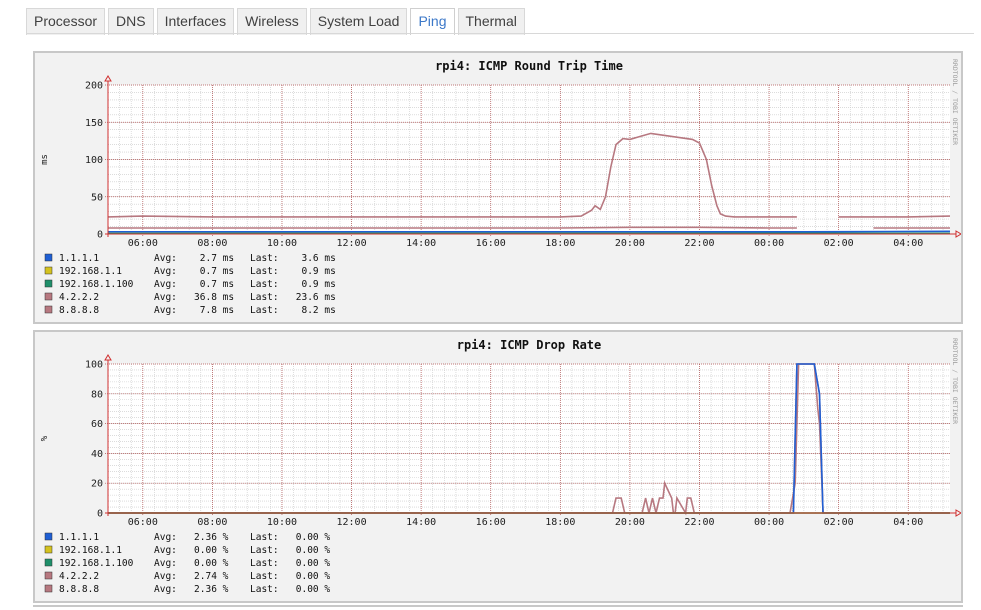 The height and width of the screenshot is (610, 981). What do you see at coordinates (293, 297) in the screenshot?
I see `legend-last: Last: 23.6 ms` at bounding box center [293, 297].